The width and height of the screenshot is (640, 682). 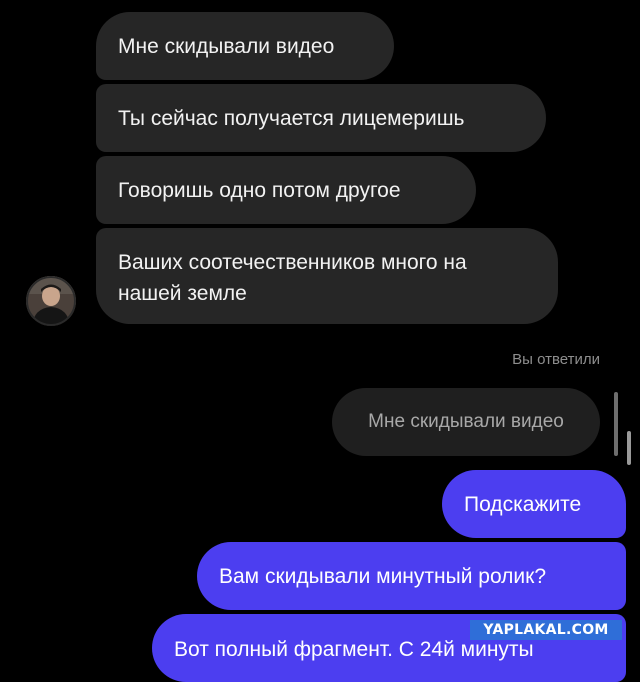 I want to click on incoming-message: Ты сейчас получается лицемеришь, so click(x=321, y=118).